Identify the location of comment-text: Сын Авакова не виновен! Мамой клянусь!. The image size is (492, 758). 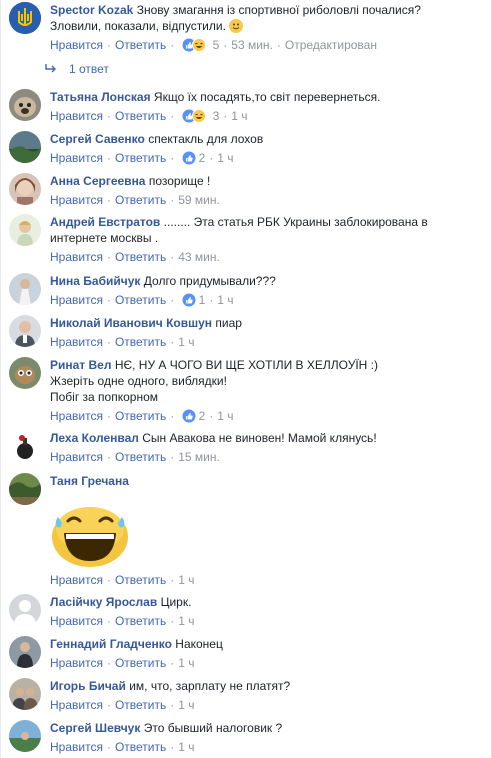
(259, 438).